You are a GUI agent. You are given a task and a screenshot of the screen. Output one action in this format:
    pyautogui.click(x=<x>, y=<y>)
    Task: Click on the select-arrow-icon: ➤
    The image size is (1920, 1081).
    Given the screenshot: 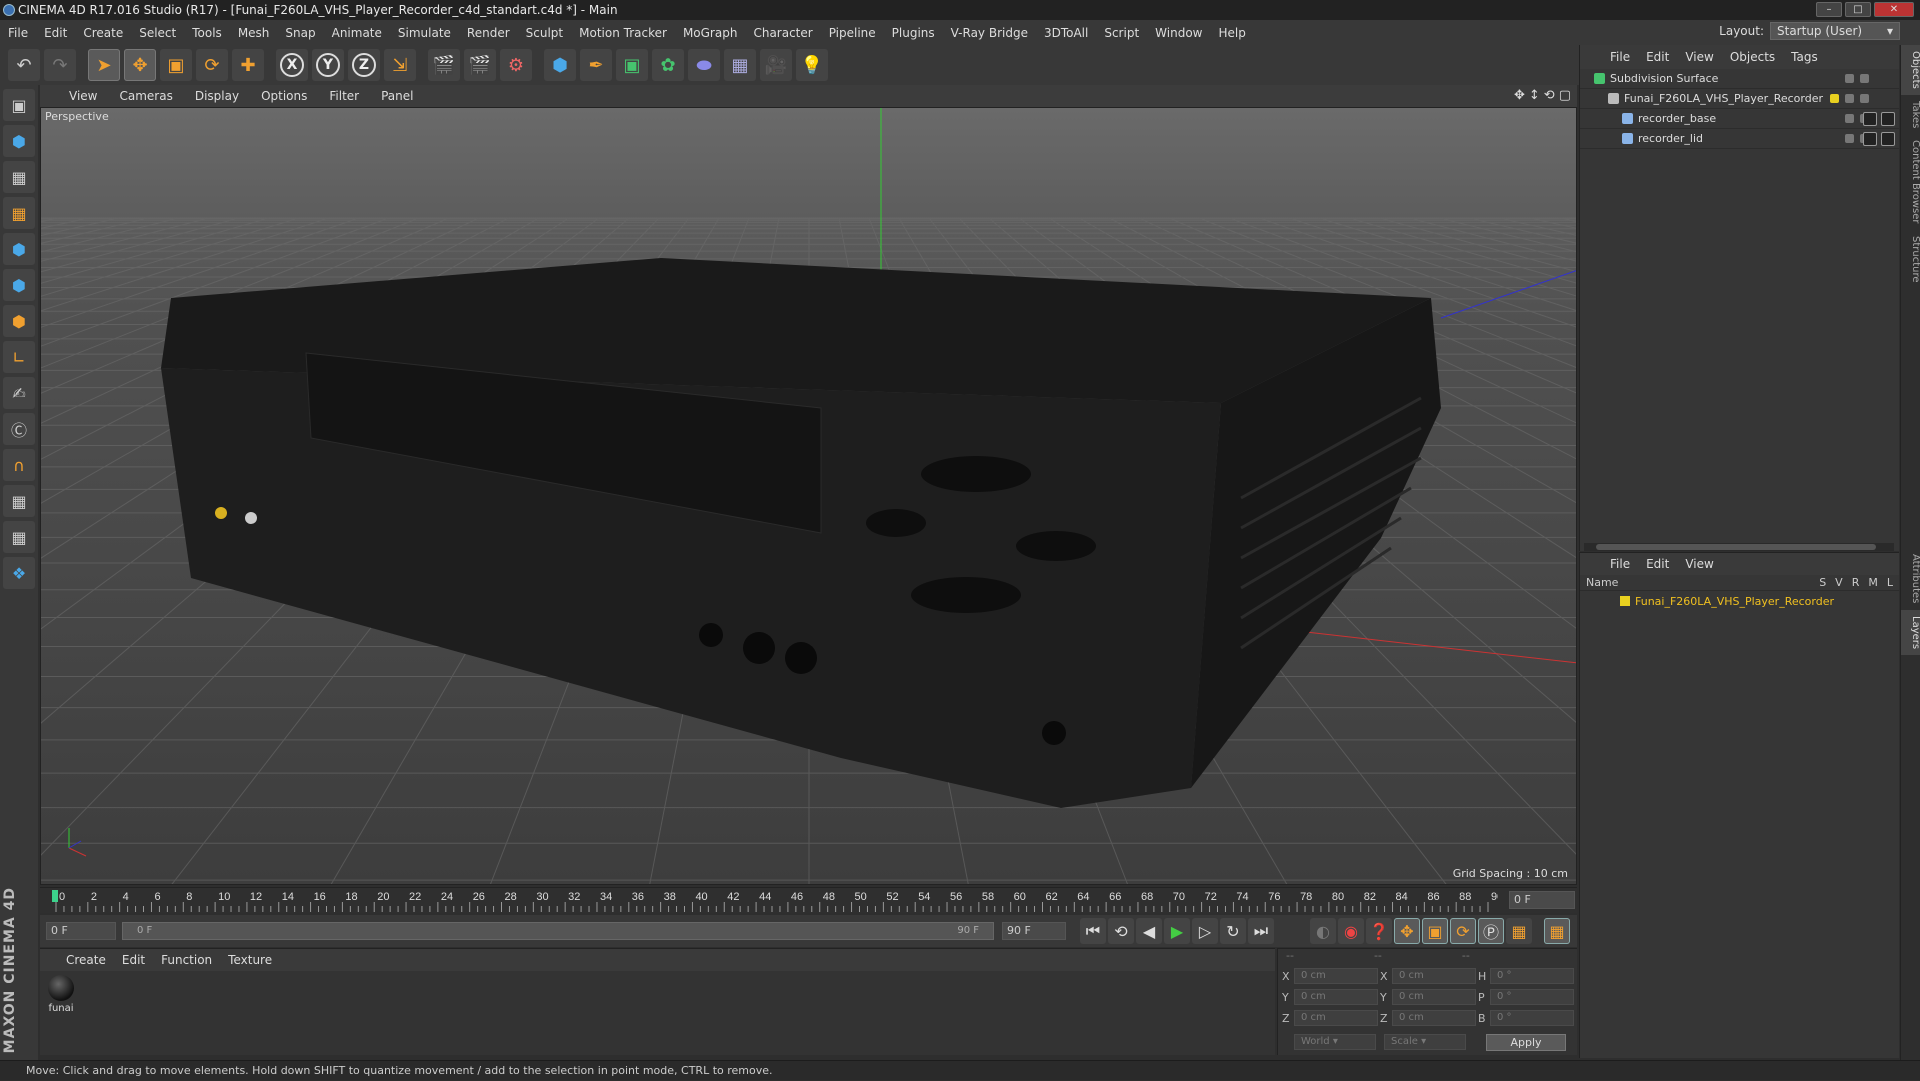 What is the action you would take?
    pyautogui.click(x=104, y=65)
    